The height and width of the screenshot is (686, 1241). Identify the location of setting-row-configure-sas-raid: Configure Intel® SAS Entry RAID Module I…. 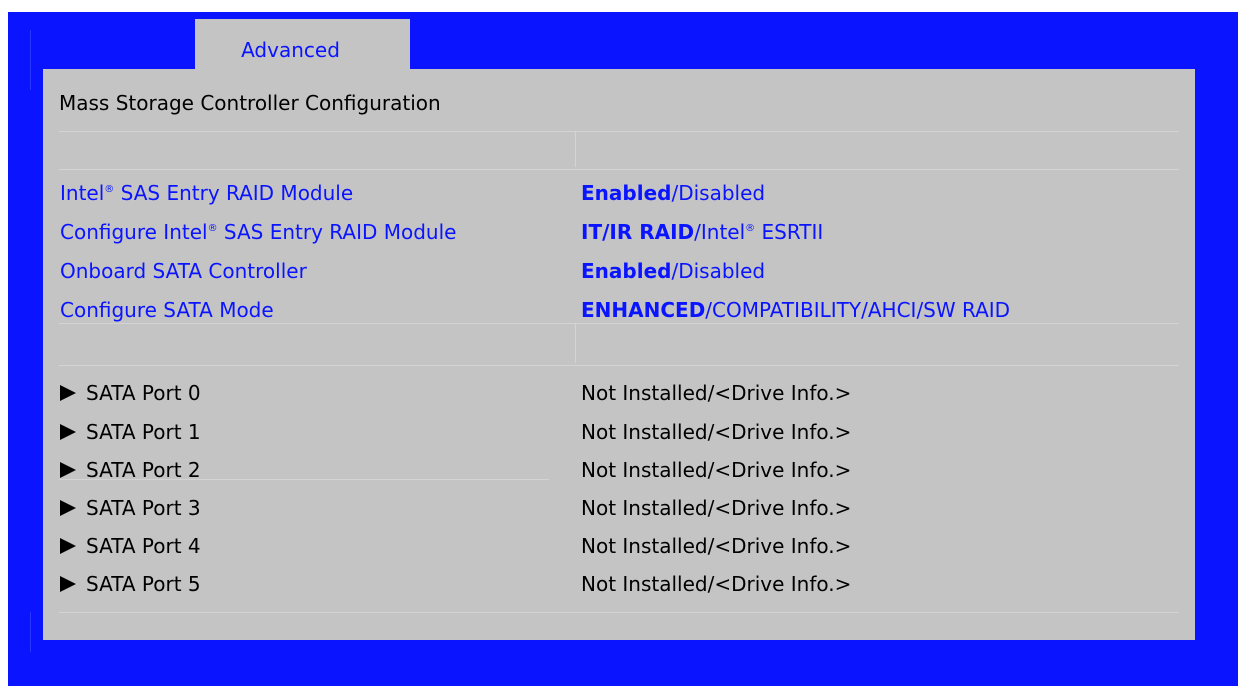
(619, 233).